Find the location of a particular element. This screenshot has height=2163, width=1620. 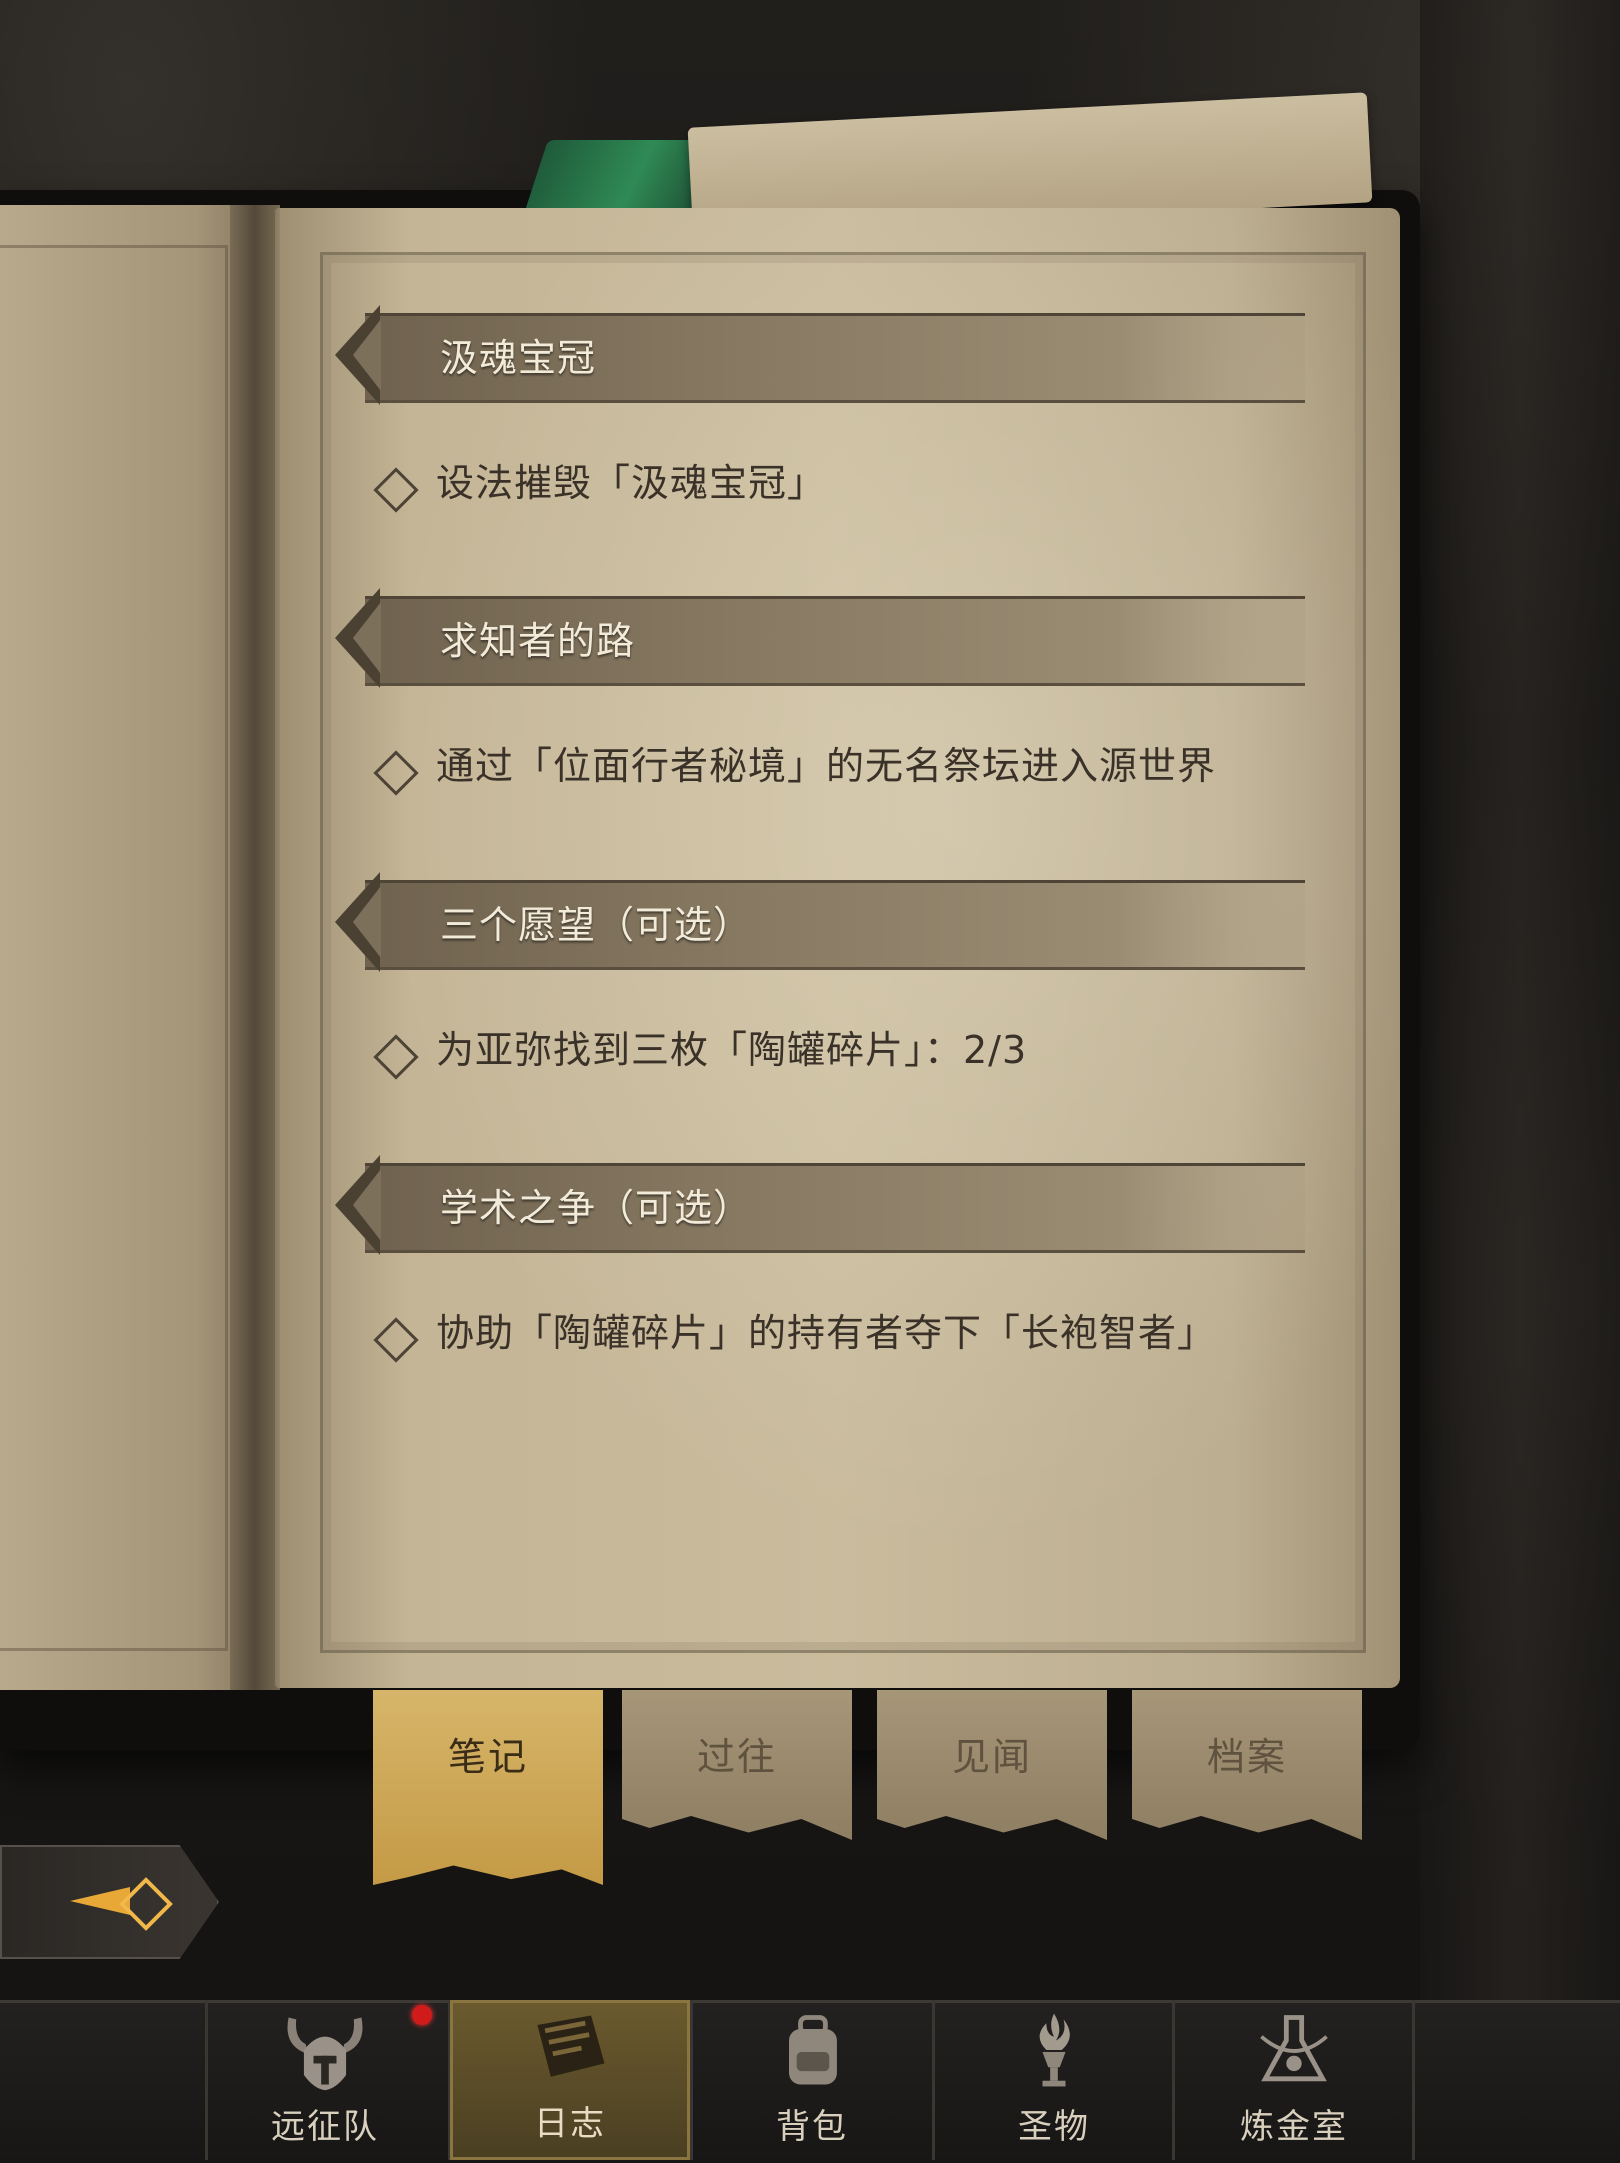

decorative-rail is located at coordinates (1520, 1000).